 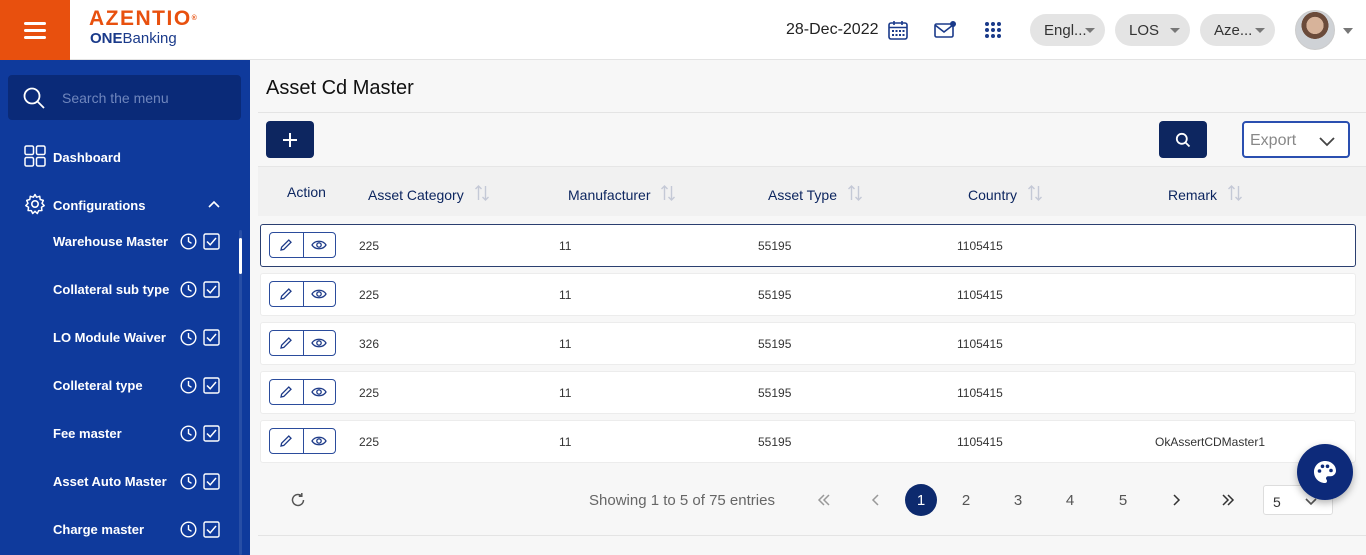 I want to click on mail-icon, so click(x=945, y=30).